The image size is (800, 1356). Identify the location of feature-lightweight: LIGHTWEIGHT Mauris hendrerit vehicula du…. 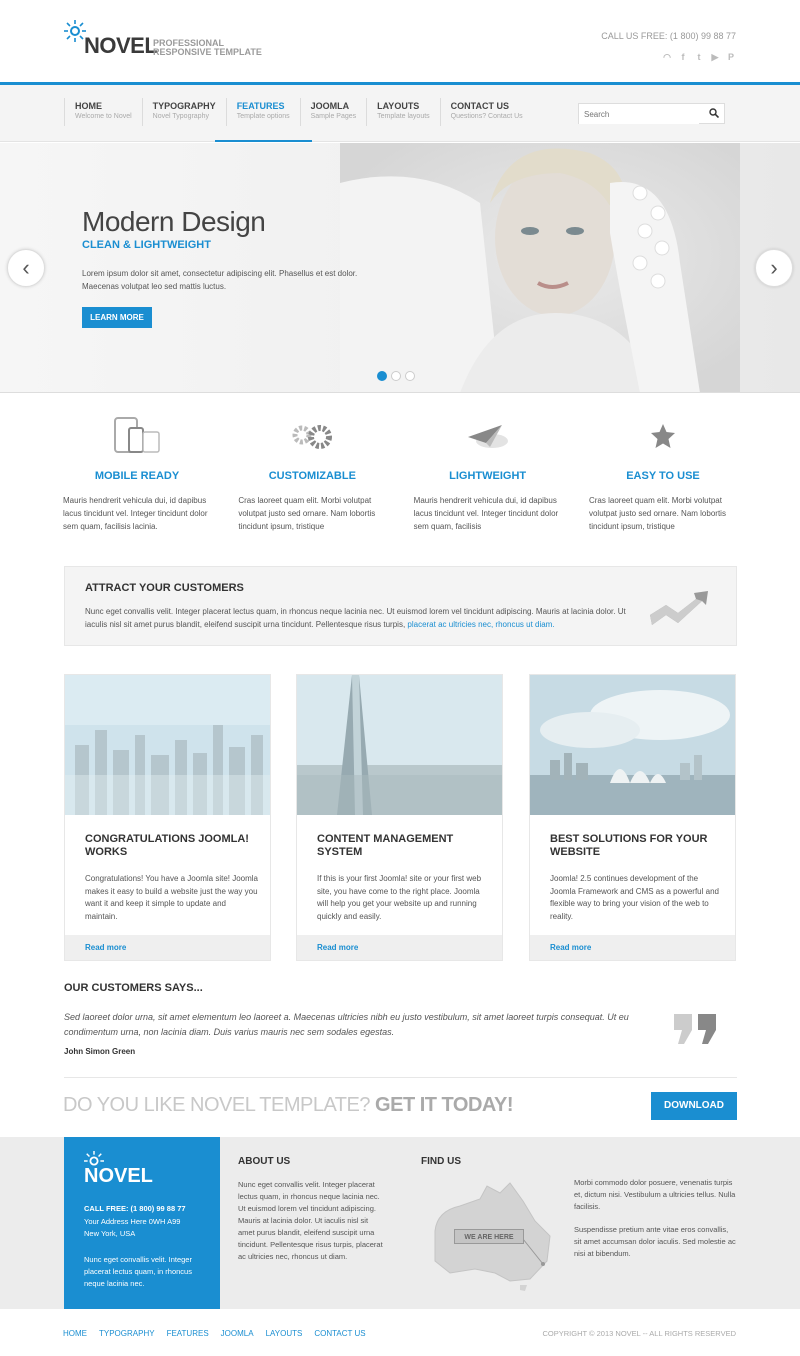
(488, 475).